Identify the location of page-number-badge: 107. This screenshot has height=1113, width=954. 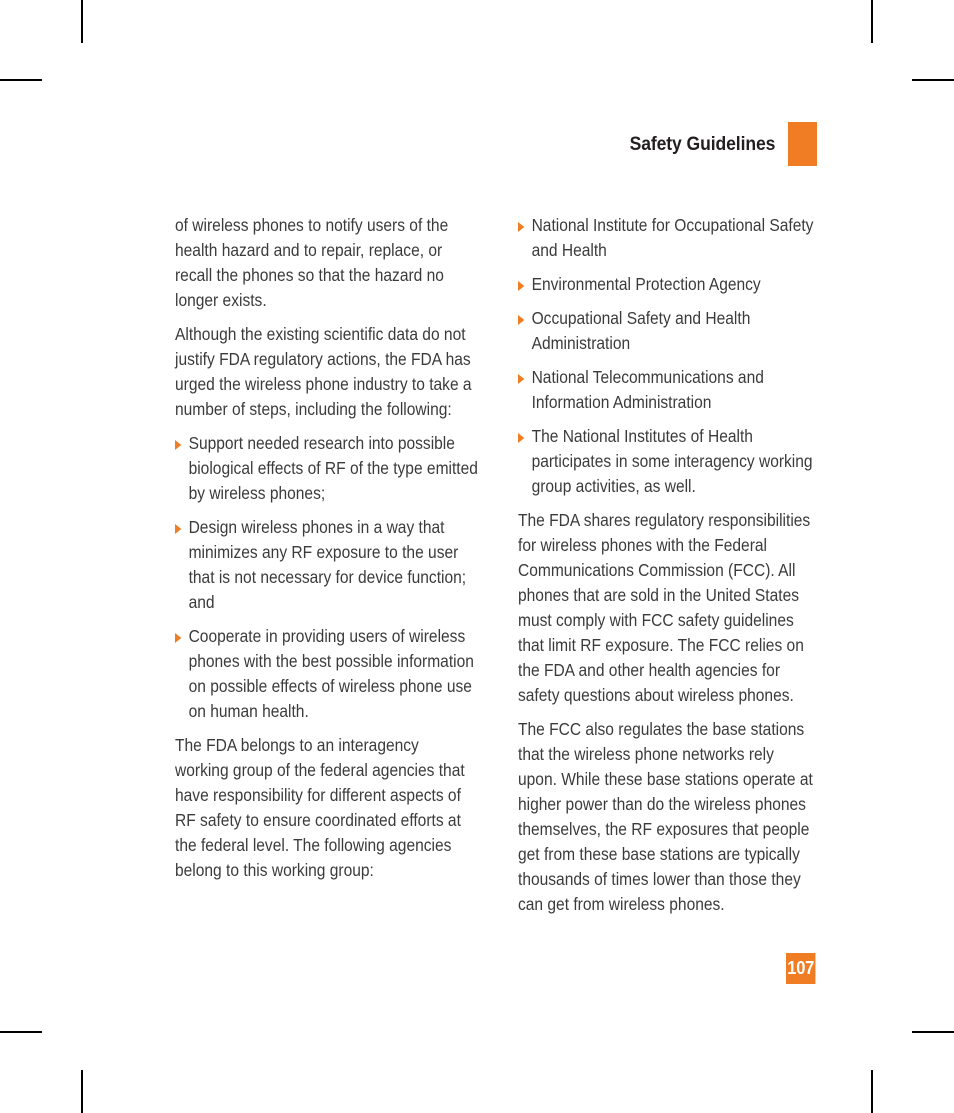
(801, 968).